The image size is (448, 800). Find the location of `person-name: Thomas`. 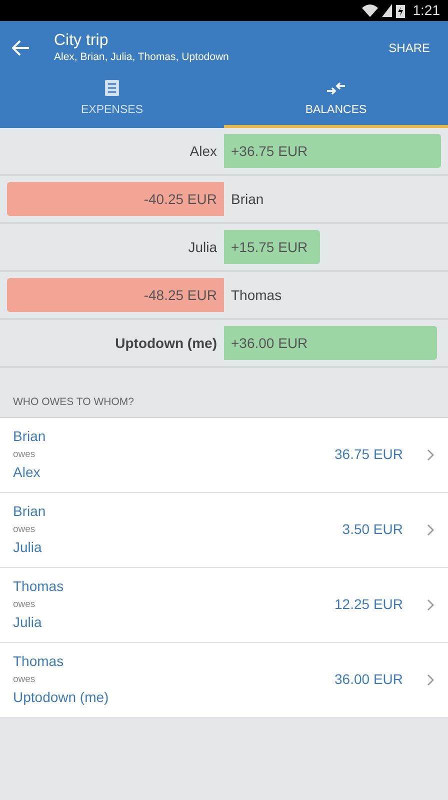

person-name: Thomas is located at coordinates (256, 295).